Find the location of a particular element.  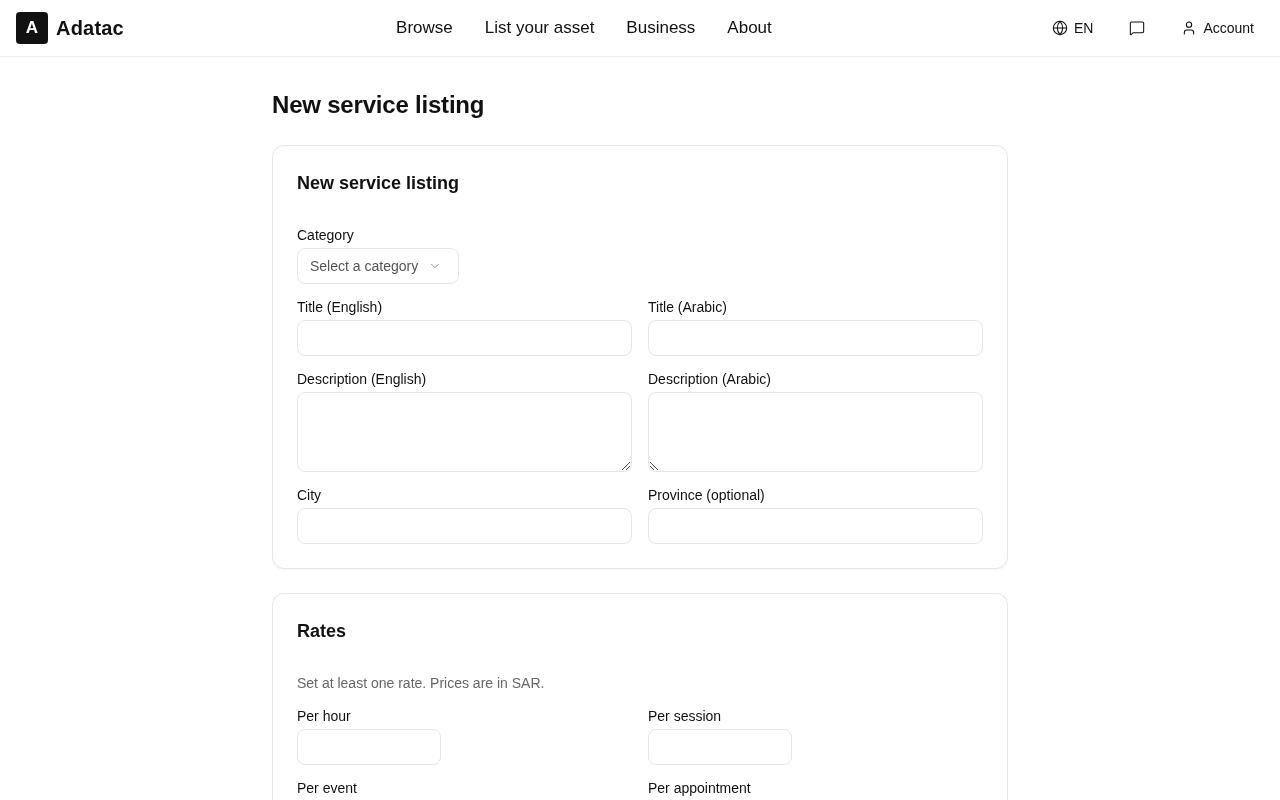

helper-text: Set at least one rate. Prices are in SAR. is located at coordinates (421, 683).